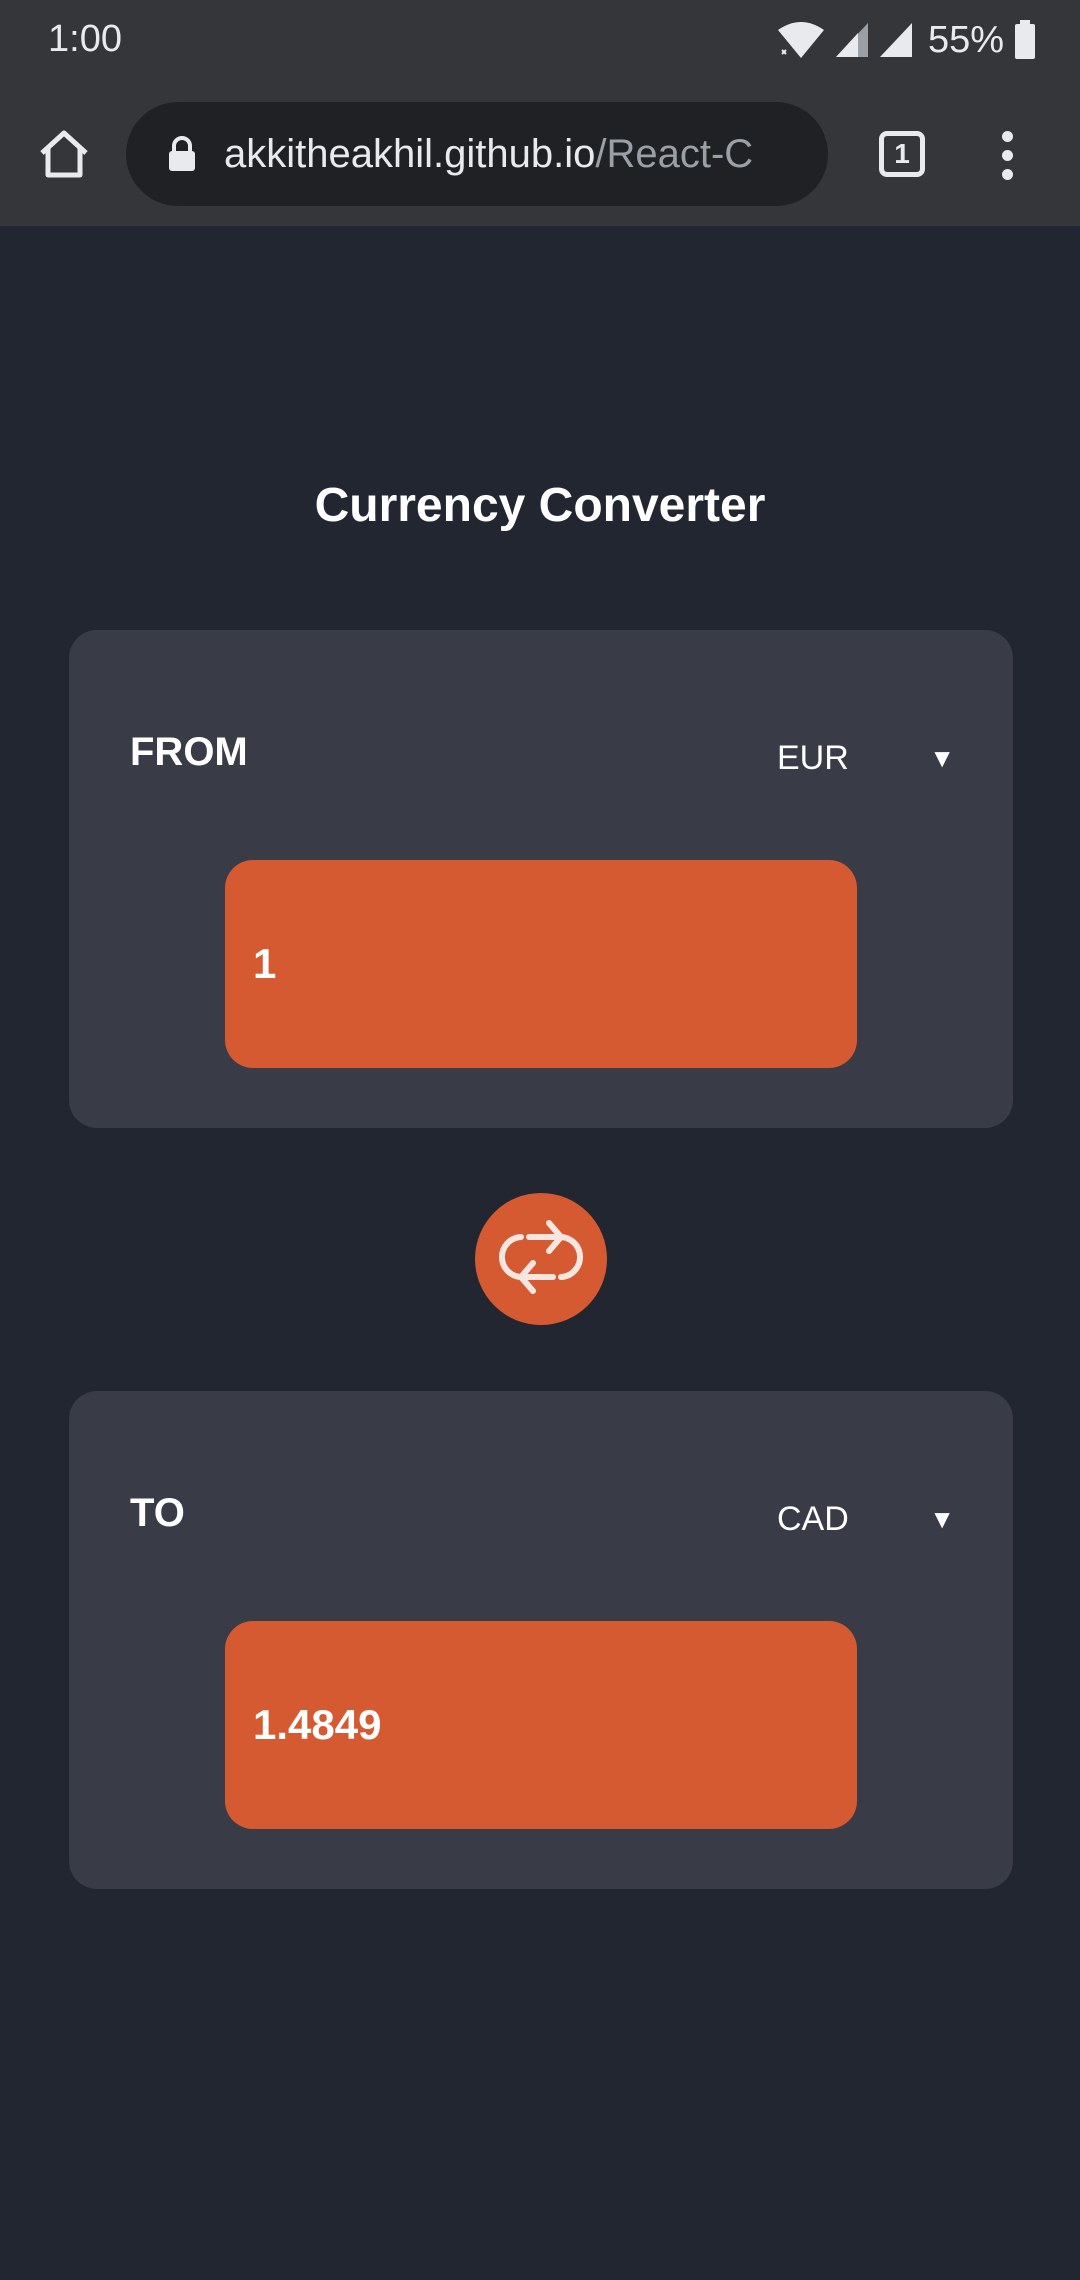 The width and height of the screenshot is (1080, 2280). What do you see at coordinates (1007, 155) in the screenshot?
I see `more-vert-icon` at bounding box center [1007, 155].